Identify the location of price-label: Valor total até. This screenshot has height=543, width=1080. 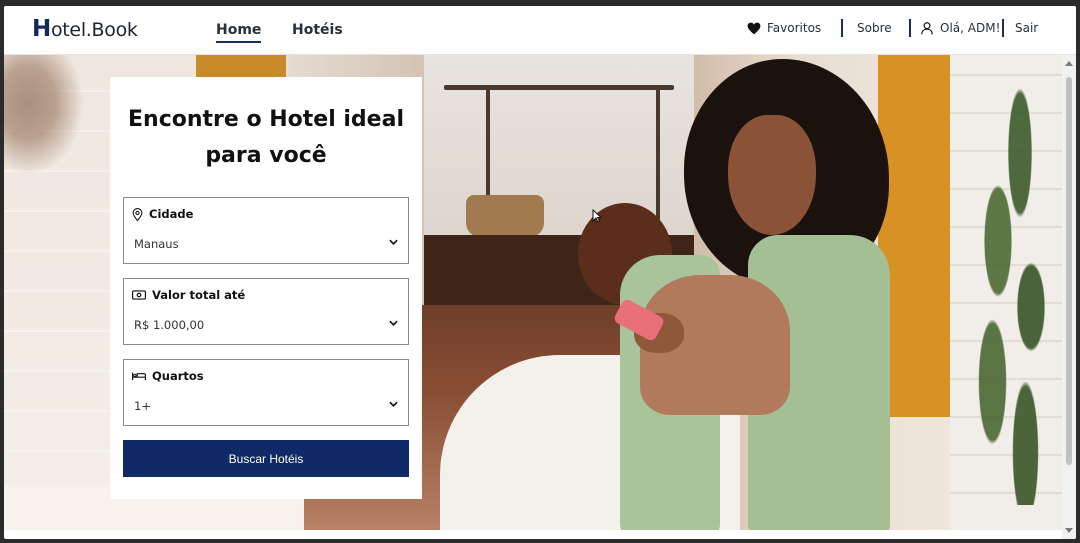
(188, 295).